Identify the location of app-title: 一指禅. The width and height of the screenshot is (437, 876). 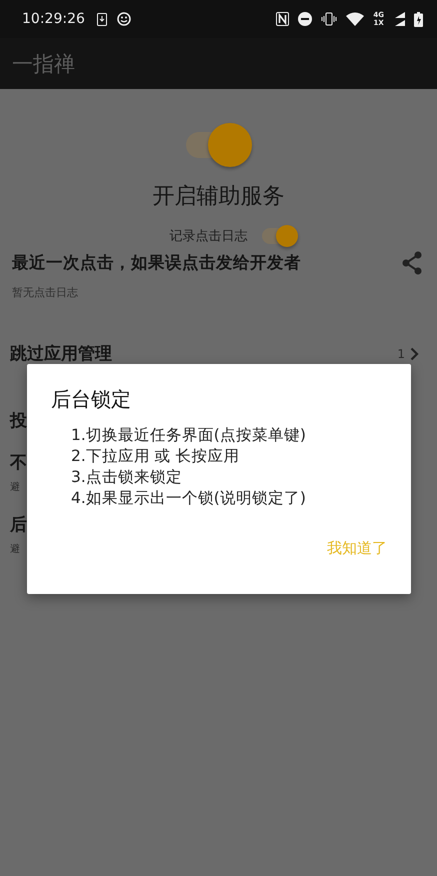
(43, 64).